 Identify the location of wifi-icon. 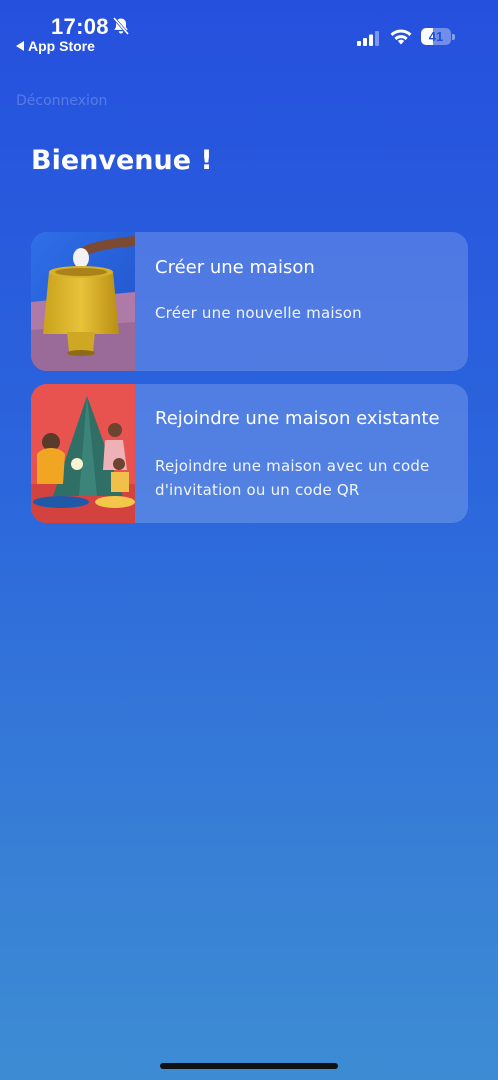
(401, 37).